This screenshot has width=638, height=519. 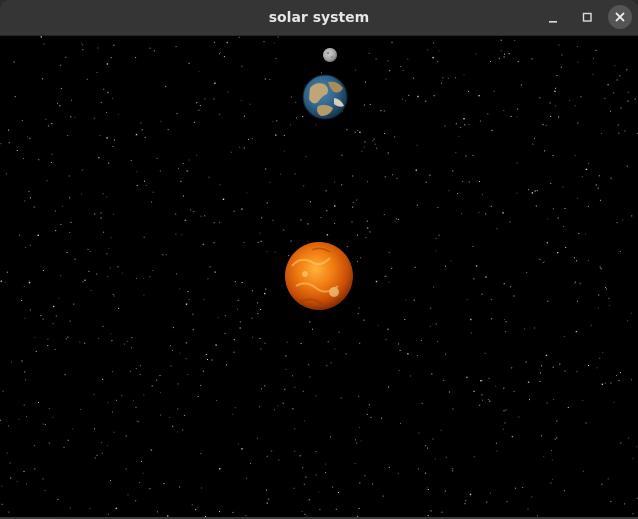 What do you see at coordinates (319, 18) in the screenshot?
I see `title-bar: solar system` at bounding box center [319, 18].